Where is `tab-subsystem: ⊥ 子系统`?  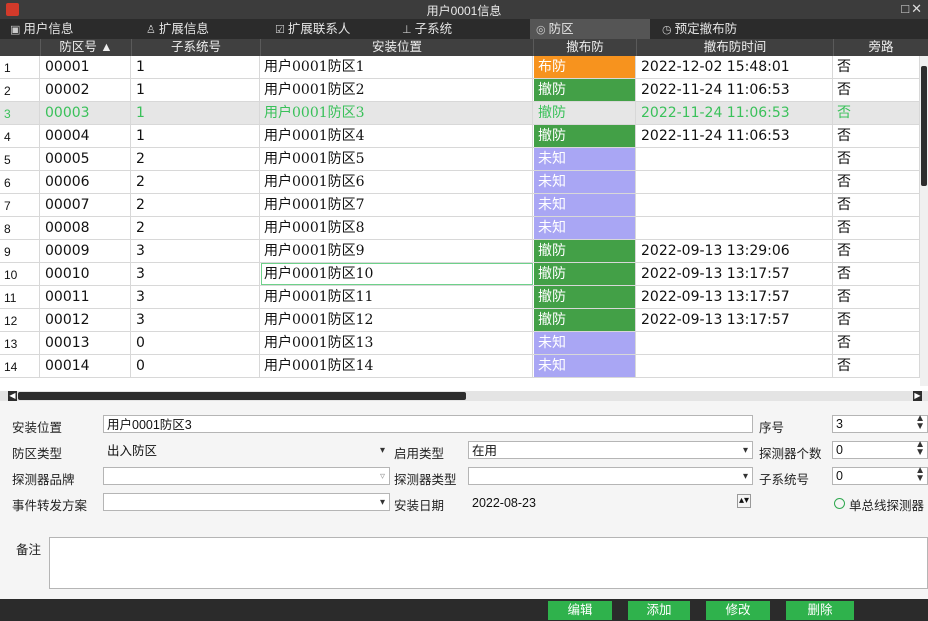
tab-subsystem: ⊥ 子系统 is located at coordinates (452, 29).